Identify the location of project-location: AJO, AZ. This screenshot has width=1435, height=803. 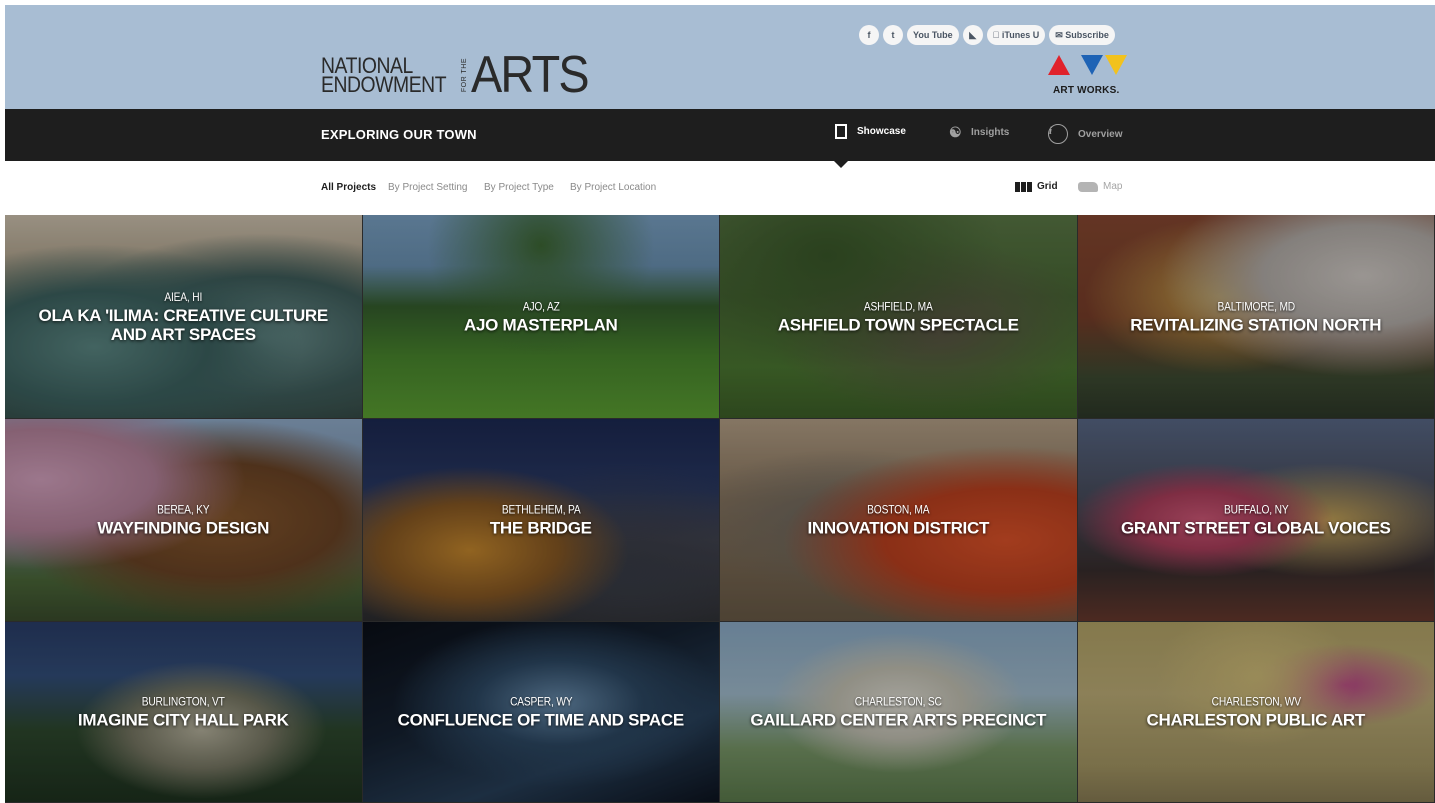
(541, 306).